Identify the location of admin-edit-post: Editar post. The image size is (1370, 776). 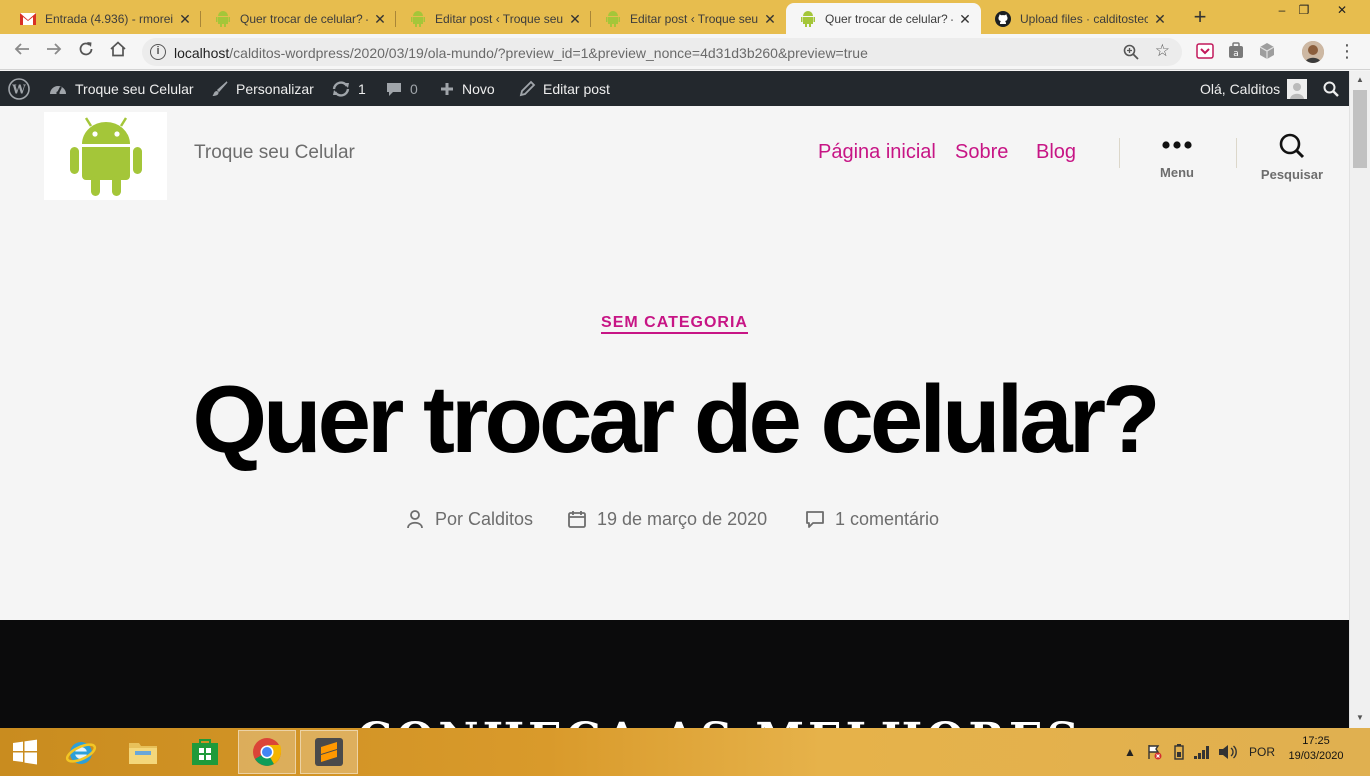
(564, 88).